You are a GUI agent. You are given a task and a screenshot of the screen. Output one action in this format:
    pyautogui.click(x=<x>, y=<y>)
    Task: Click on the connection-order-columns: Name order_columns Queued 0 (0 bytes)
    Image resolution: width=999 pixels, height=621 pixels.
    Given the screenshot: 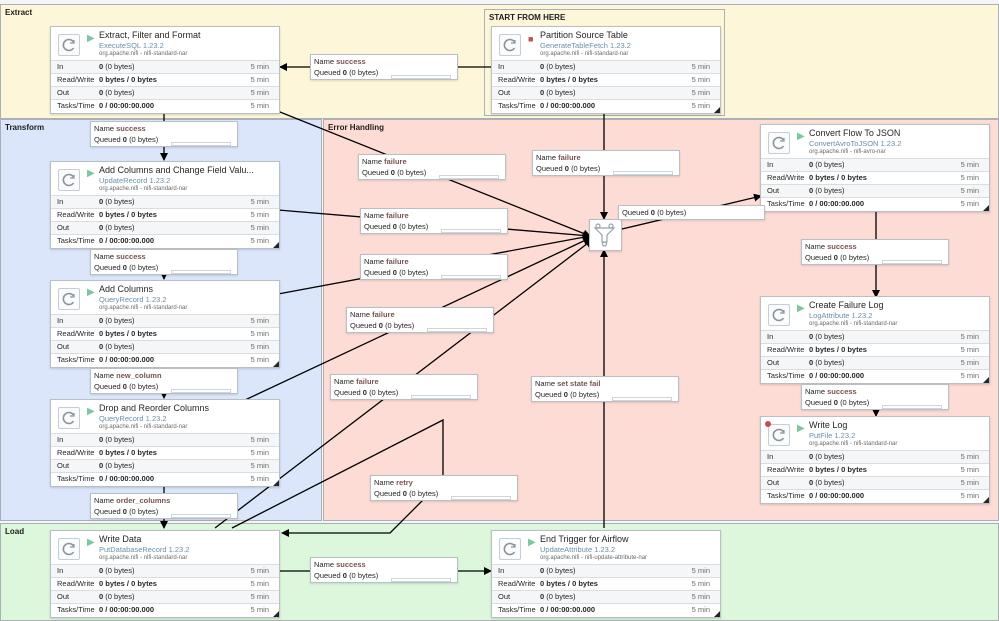 What is the action you would take?
    pyautogui.click(x=164, y=506)
    